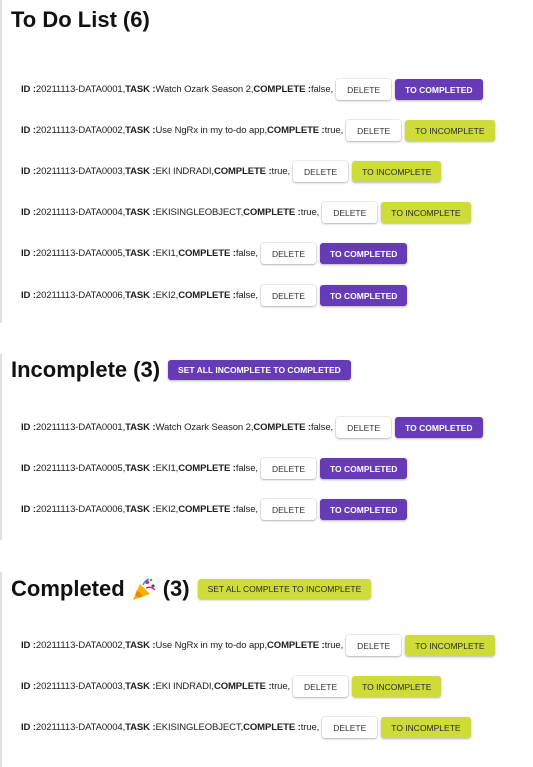  Describe the element at coordinates (167, 253) in the screenshot. I see `item-task: EKI1,` at that location.